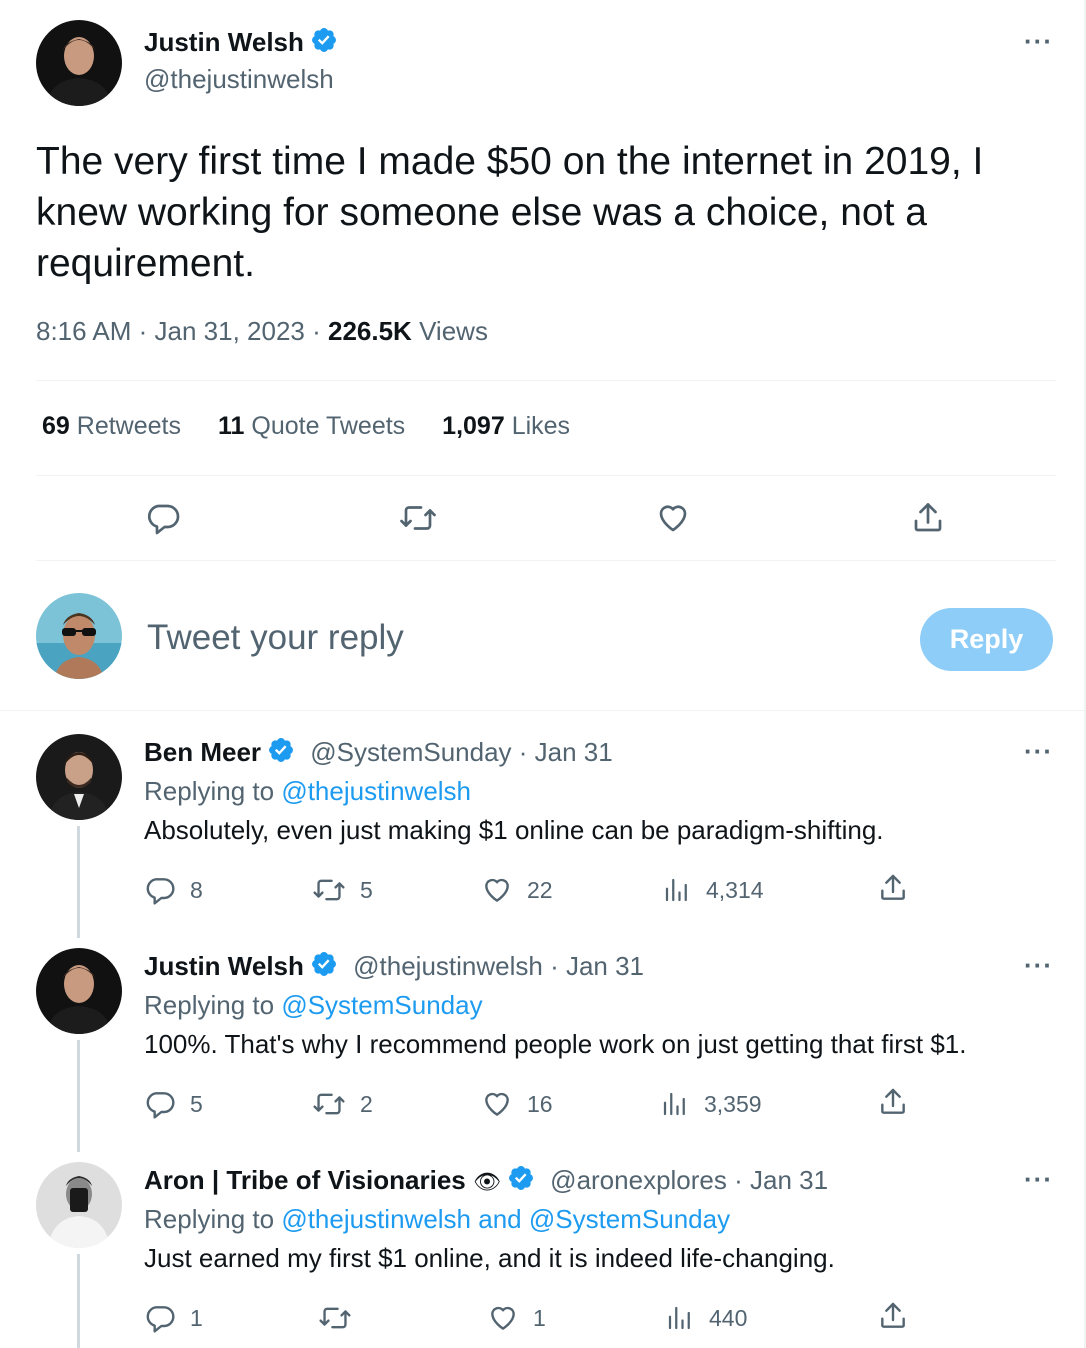  Describe the element at coordinates (539, 1317) in the screenshot. I see `like-count: 1` at that location.